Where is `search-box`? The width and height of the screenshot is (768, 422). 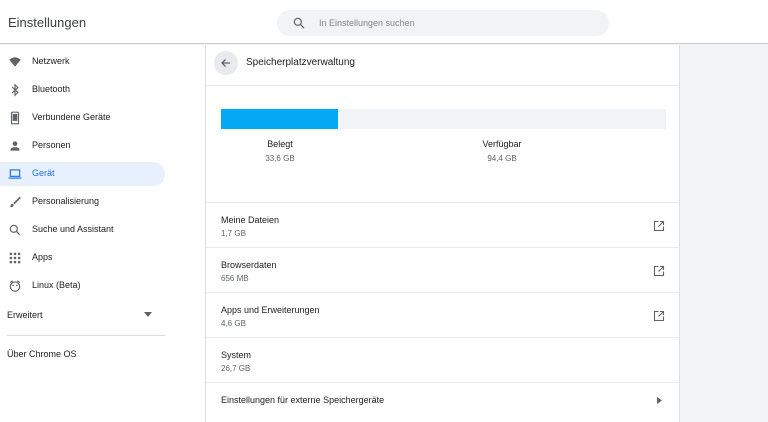 search-box is located at coordinates (443, 23).